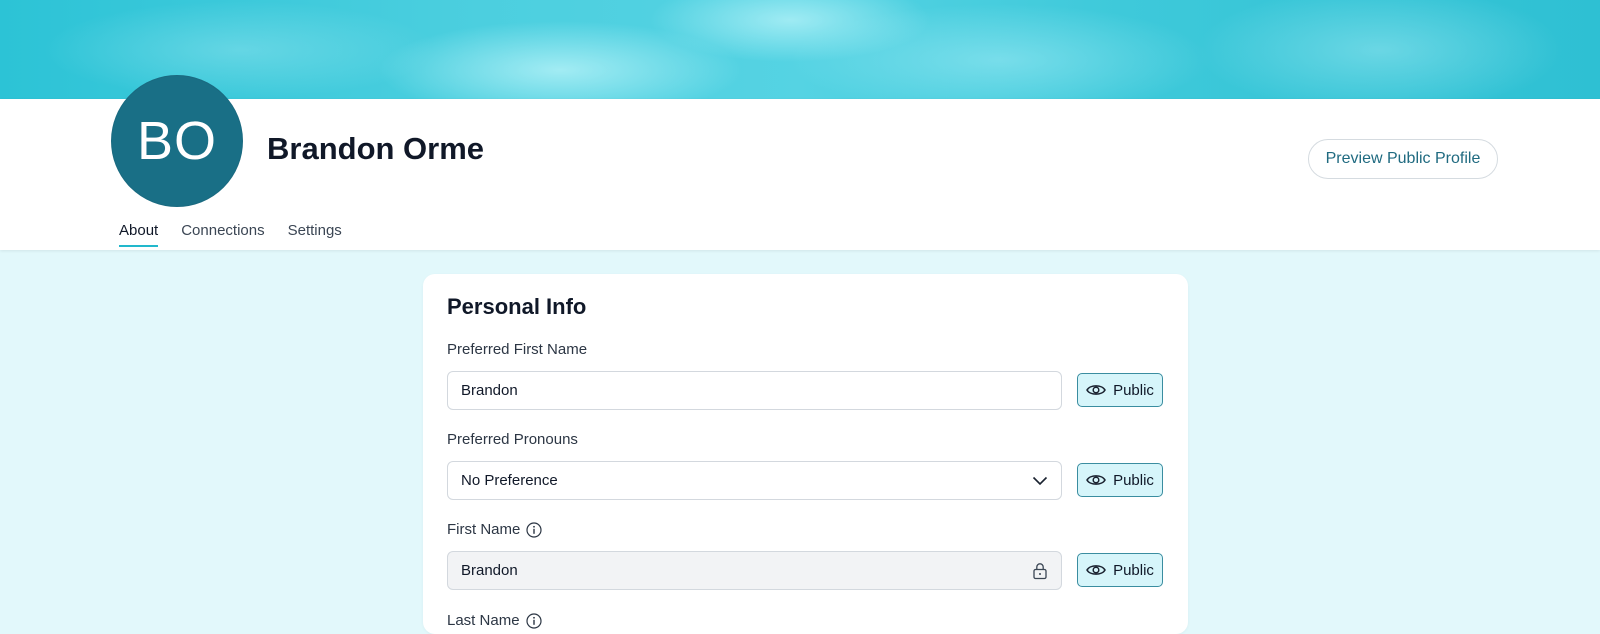 This screenshot has height=634, width=1600. What do you see at coordinates (509, 480) in the screenshot?
I see `preferred-pronouns-value: No Preference` at bounding box center [509, 480].